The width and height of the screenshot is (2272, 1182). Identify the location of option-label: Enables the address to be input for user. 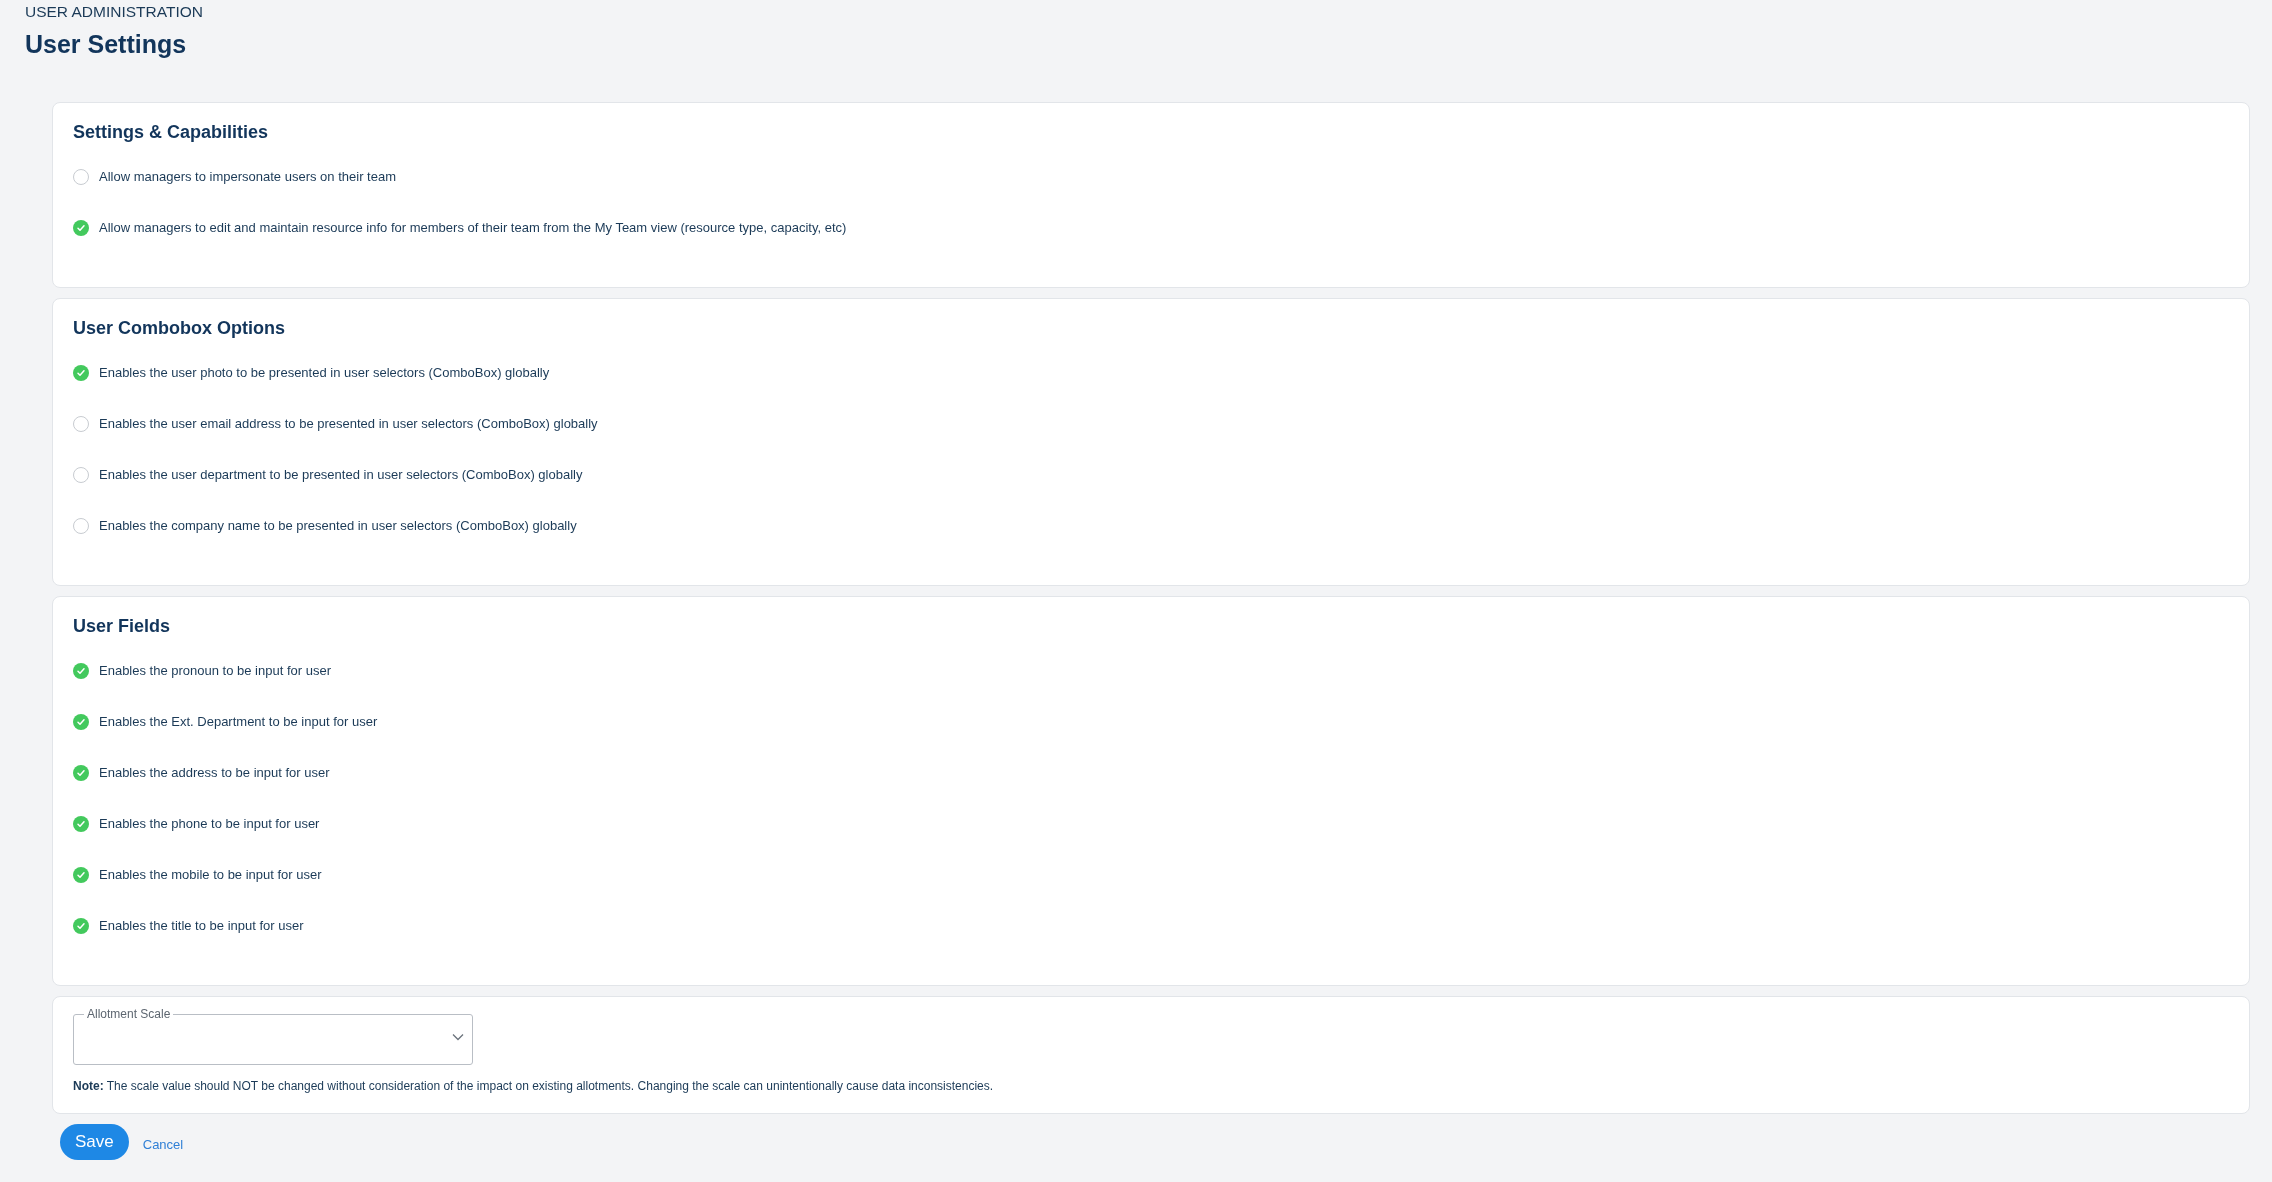
(214, 772).